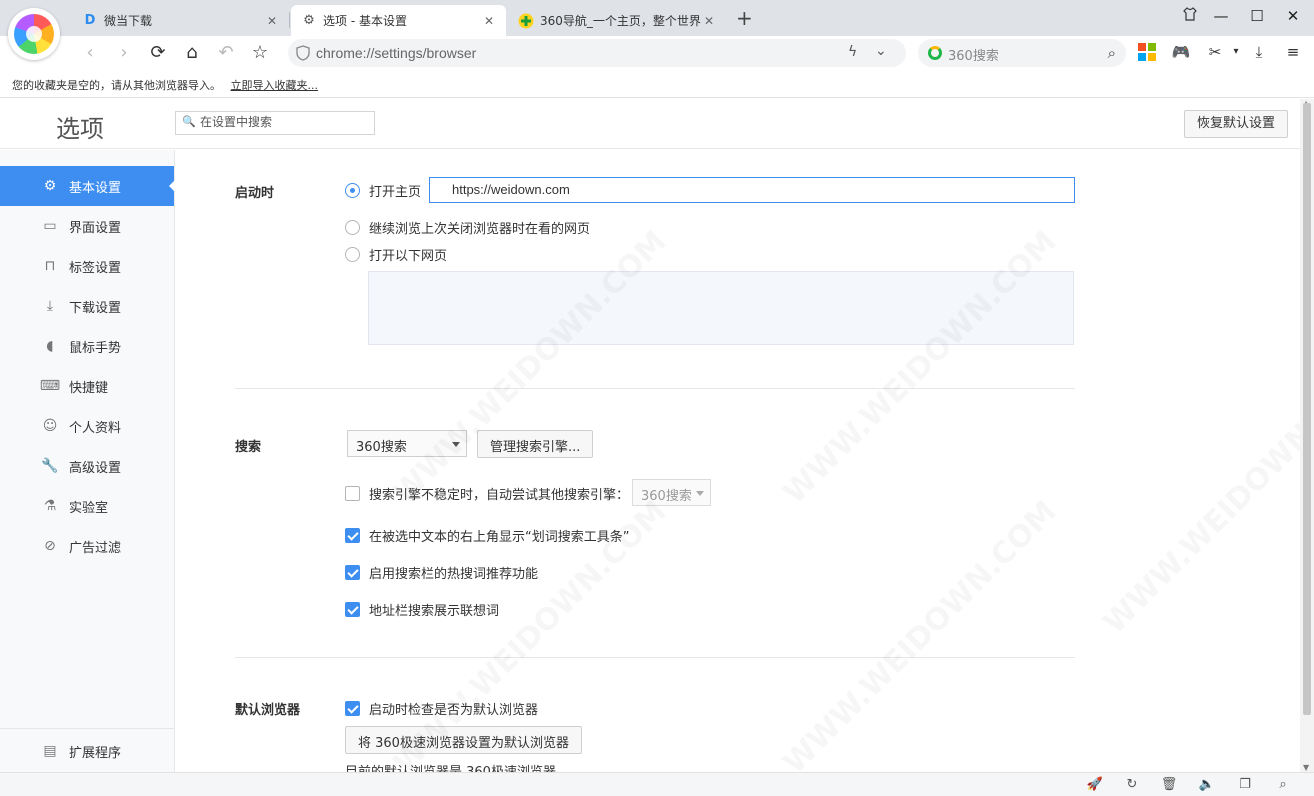 This screenshot has width=1314, height=796. I want to click on gear-icon: ⚙, so click(50, 186).